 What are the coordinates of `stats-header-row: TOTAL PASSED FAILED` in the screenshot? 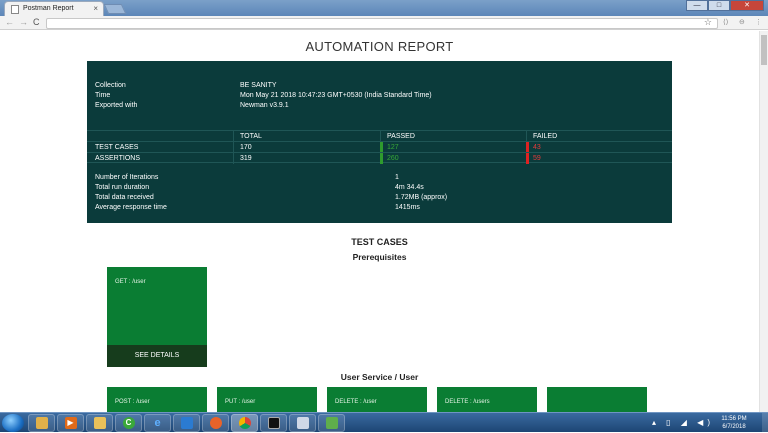 It's located at (379, 136).